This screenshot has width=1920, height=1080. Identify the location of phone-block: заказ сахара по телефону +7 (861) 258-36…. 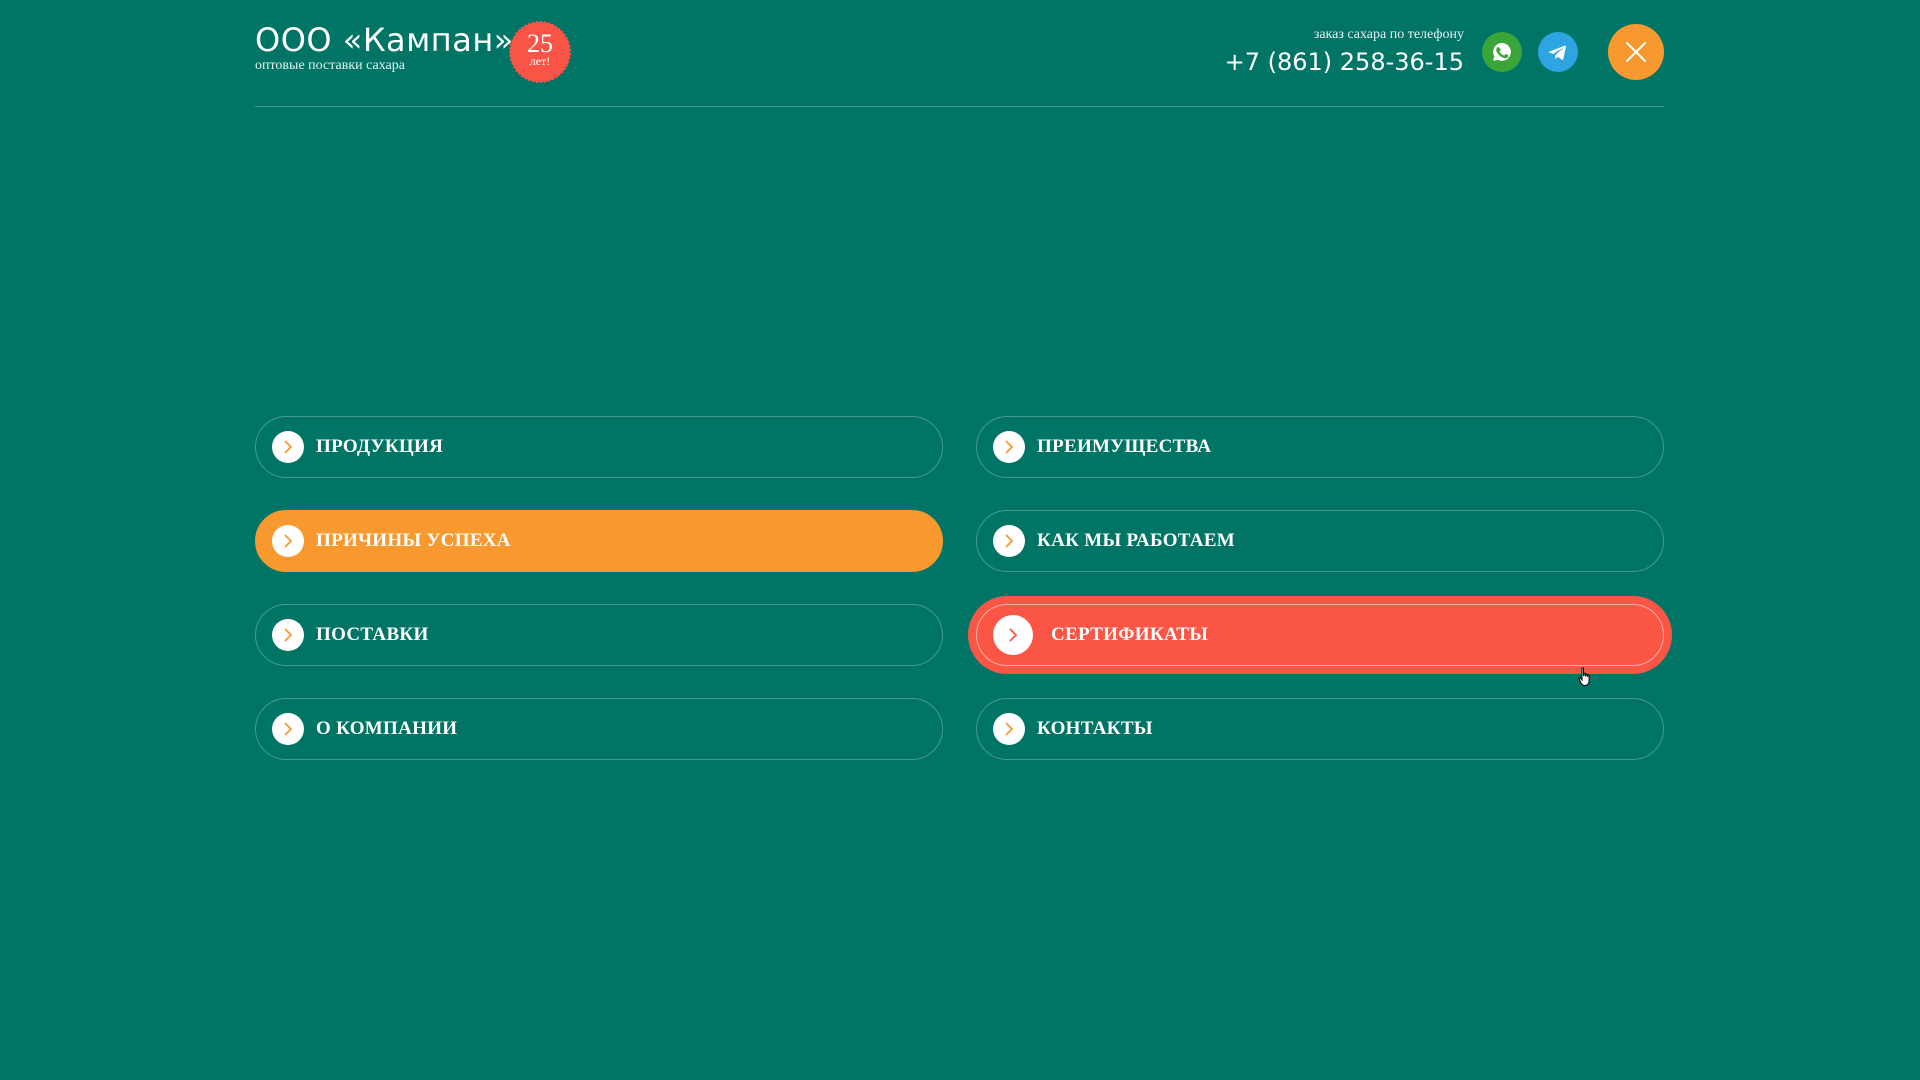
(1344, 51).